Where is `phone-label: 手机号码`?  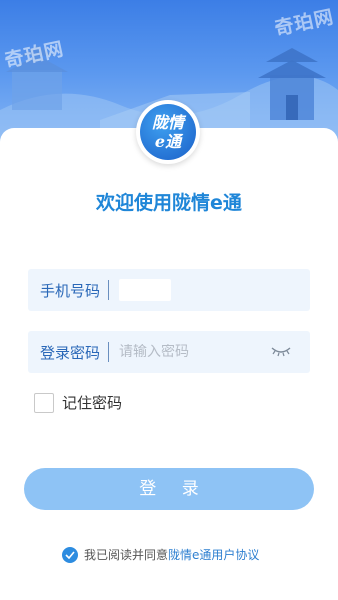
phone-label: 手机号码 is located at coordinates (70, 290).